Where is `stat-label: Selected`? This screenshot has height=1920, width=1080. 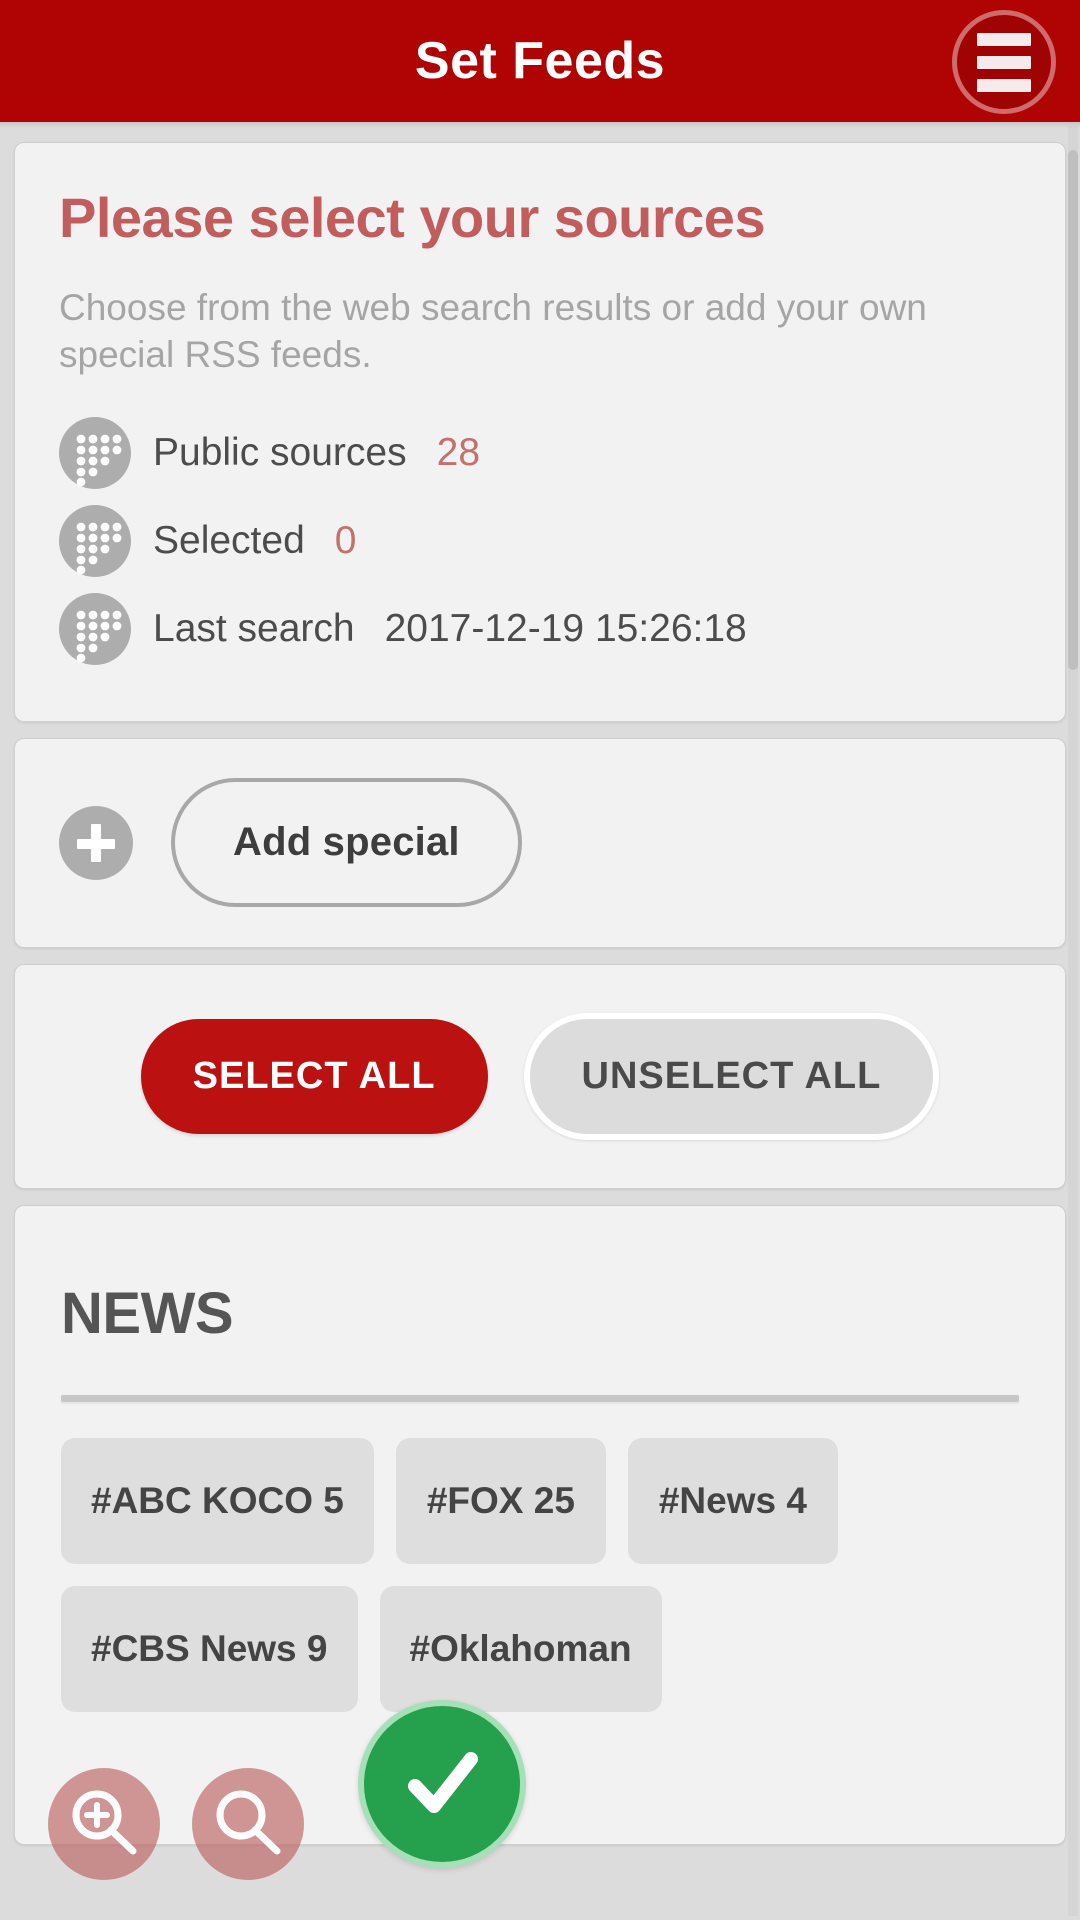
stat-label: Selected is located at coordinates (229, 540).